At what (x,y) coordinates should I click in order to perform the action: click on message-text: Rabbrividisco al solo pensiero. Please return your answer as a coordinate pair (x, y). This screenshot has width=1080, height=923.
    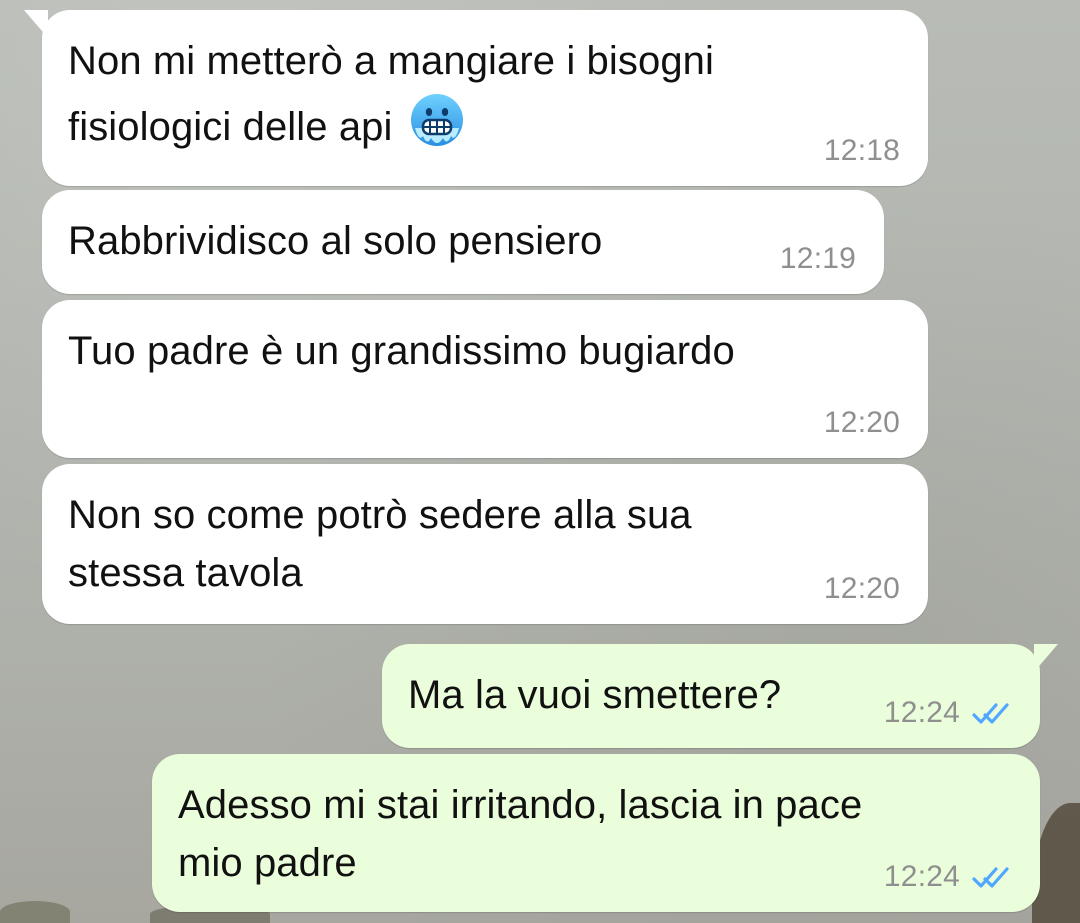
    Looking at the image, I should click on (335, 241).